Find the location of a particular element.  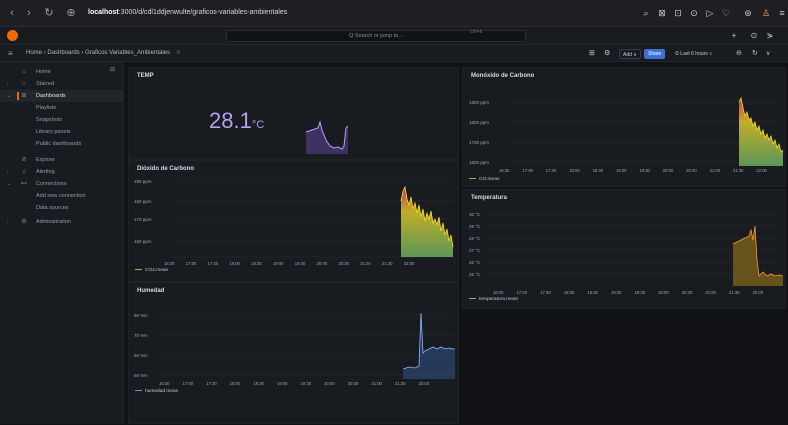

grafana-logo-icon is located at coordinates (12, 35).